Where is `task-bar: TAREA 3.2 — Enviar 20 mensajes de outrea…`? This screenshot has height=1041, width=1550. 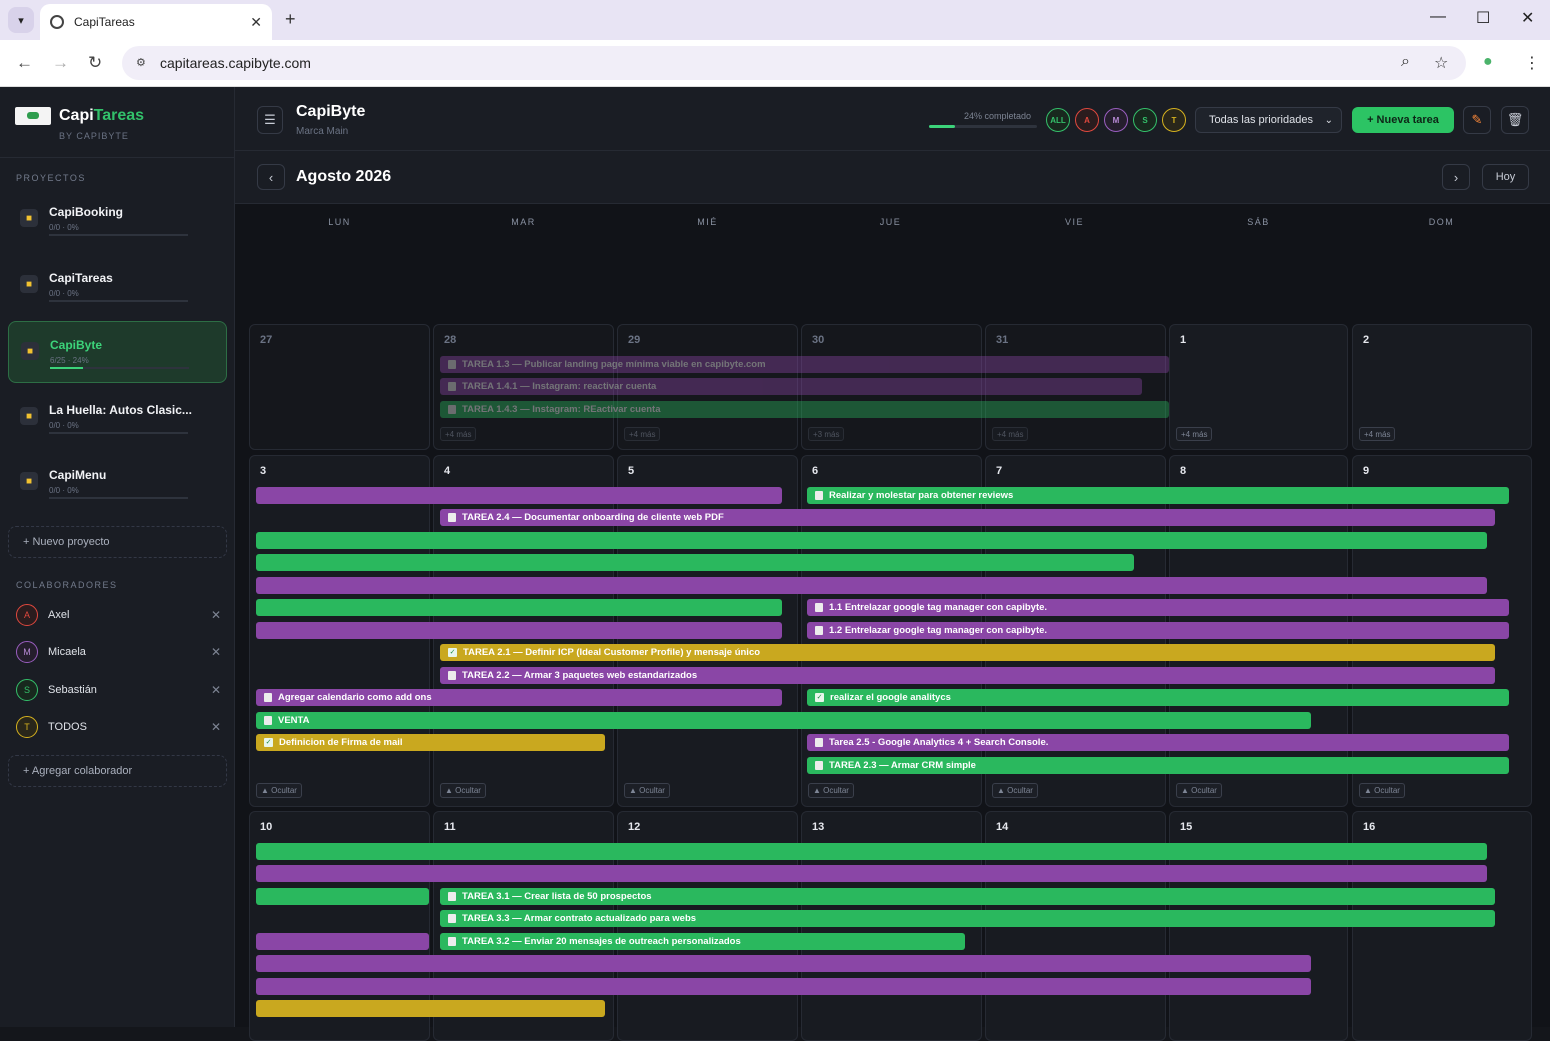
task-bar: TAREA 3.2 — Enviar 20 mensajes de outrea… is located at coordinates (702, 941).